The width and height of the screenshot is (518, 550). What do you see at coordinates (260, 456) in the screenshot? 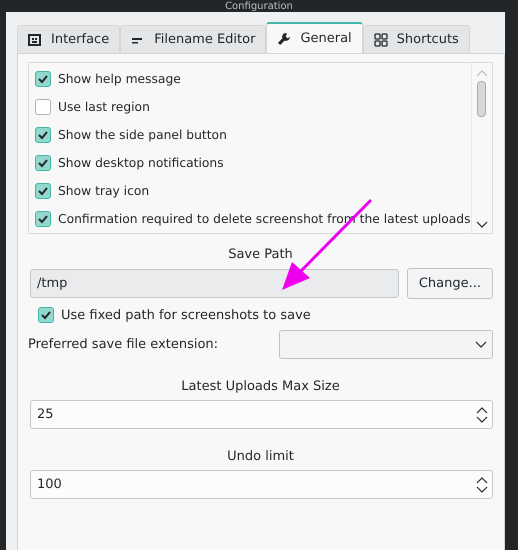
I see `section-heading: Undo limit` at bounding box center [260, 456].